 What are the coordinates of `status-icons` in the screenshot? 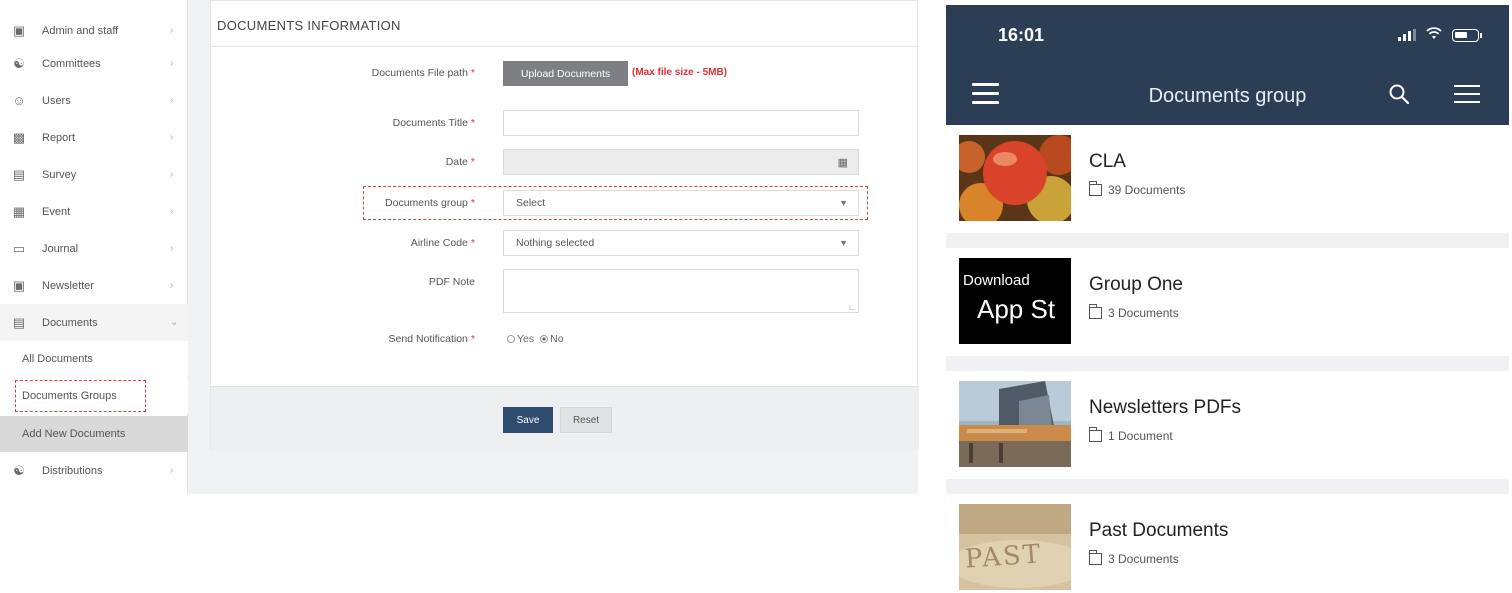 It's located at (1440, 35).